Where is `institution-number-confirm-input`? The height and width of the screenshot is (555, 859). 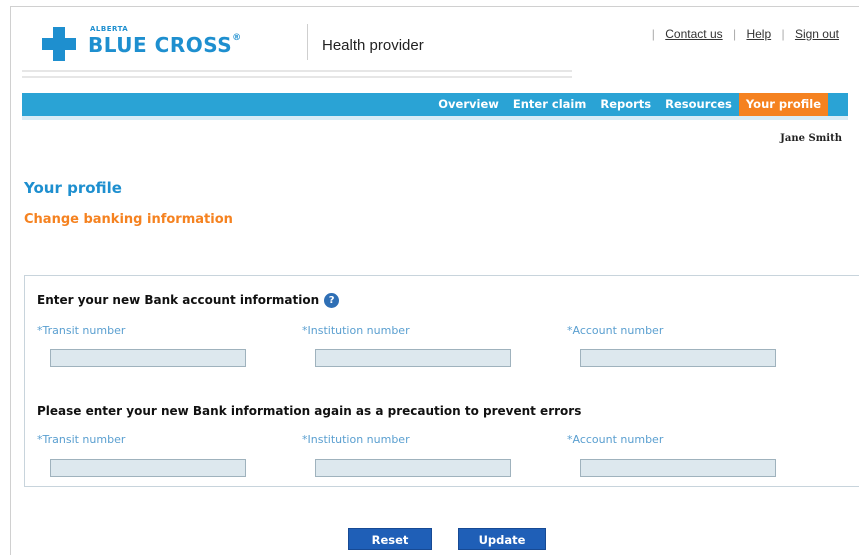 institution-number-confirm-input is located at coordinates (413, 468).